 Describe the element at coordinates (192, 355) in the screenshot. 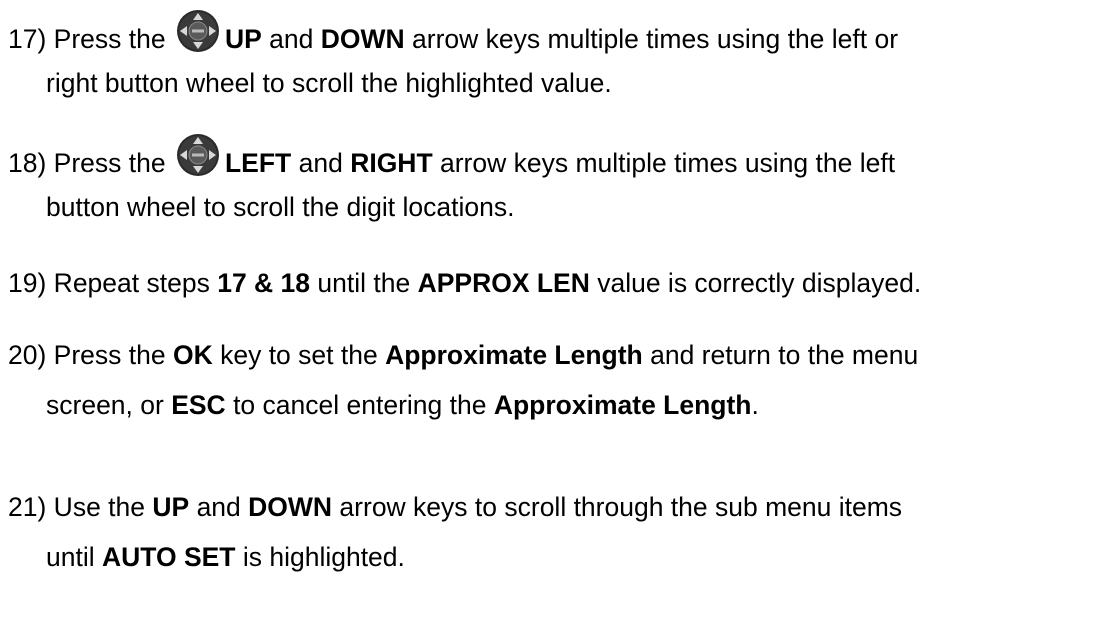

I see `key-ok: OK` at that location.